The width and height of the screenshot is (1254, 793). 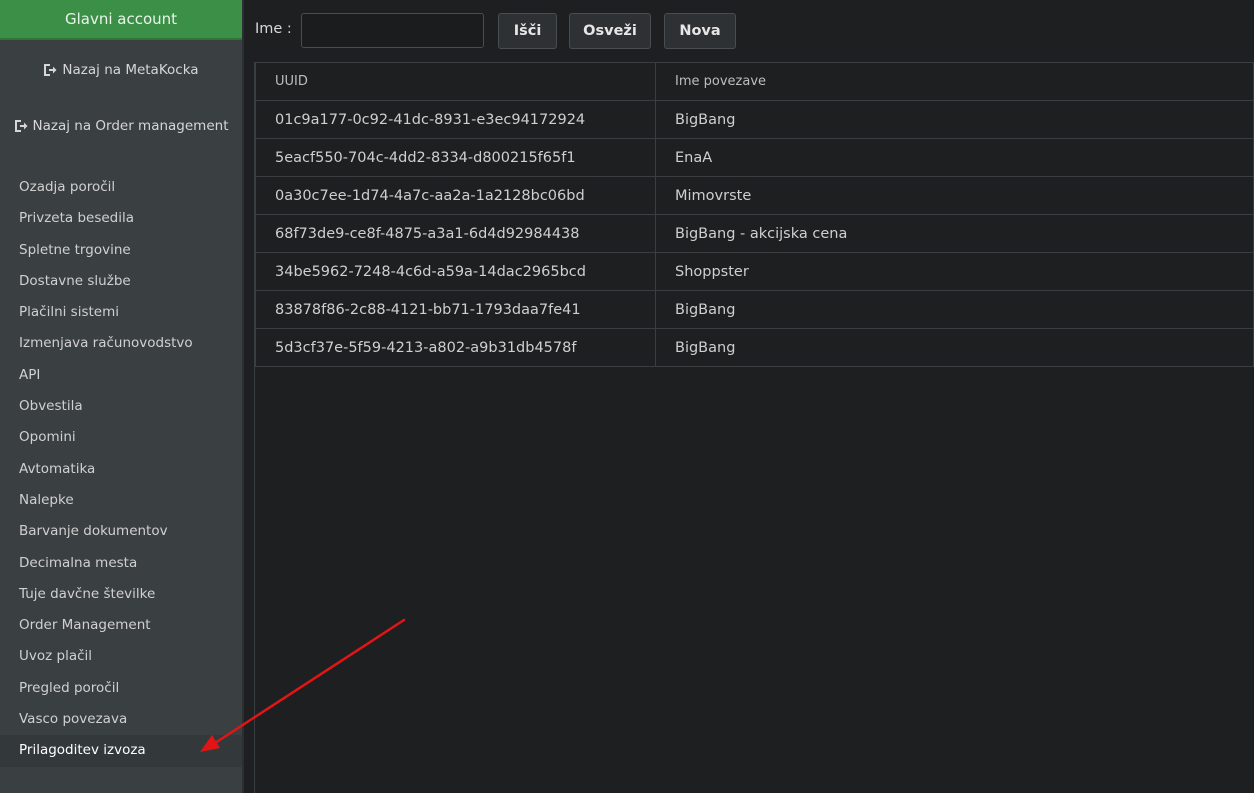 I want to click on name-label: Ime :, so click(x=273, y=29).